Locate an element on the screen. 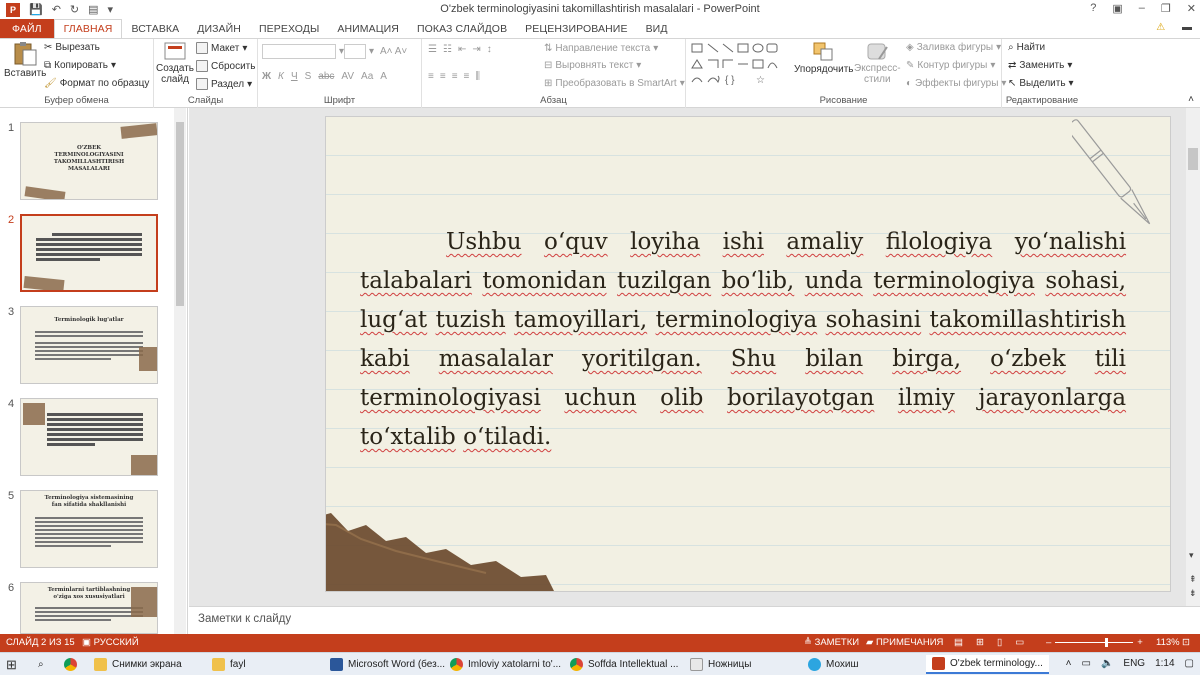  notes-toggle-button: ≜ ЗАМЕТКИ is located at coordinates (831, 642).